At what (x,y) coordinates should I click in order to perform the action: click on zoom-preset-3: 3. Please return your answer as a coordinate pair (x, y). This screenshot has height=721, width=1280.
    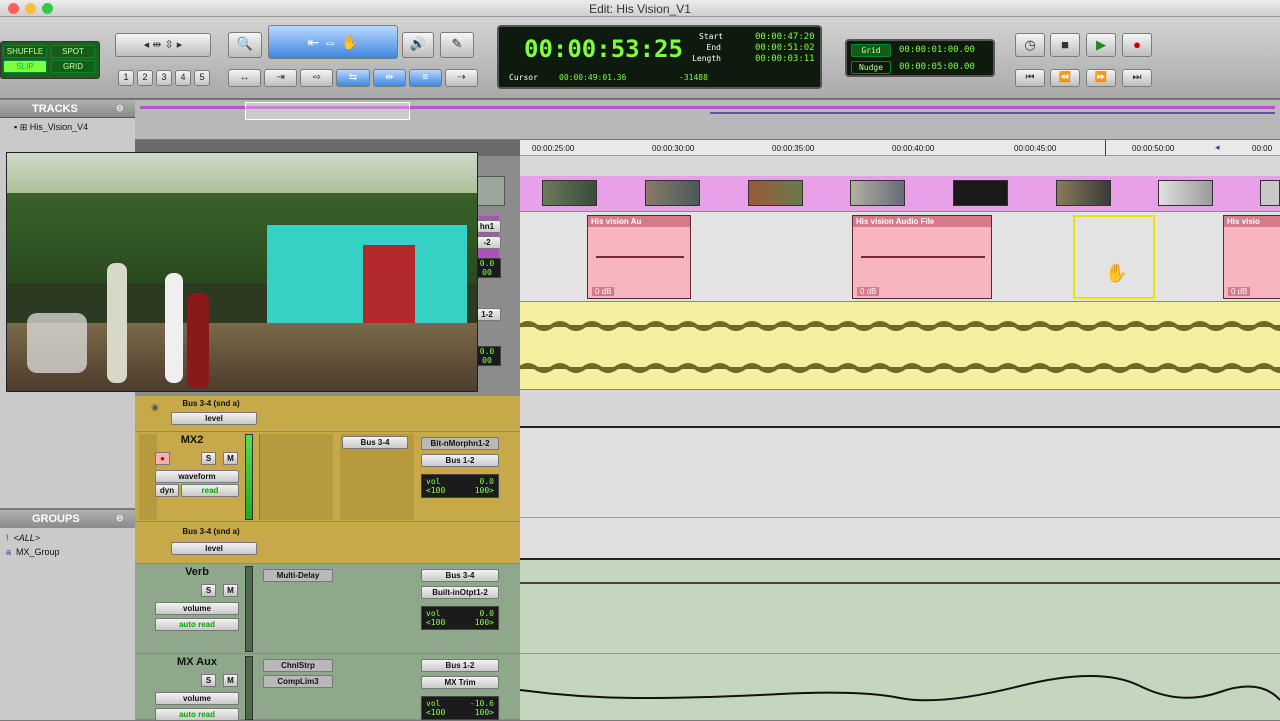
    Looking at the image, I should click on (164, 78).